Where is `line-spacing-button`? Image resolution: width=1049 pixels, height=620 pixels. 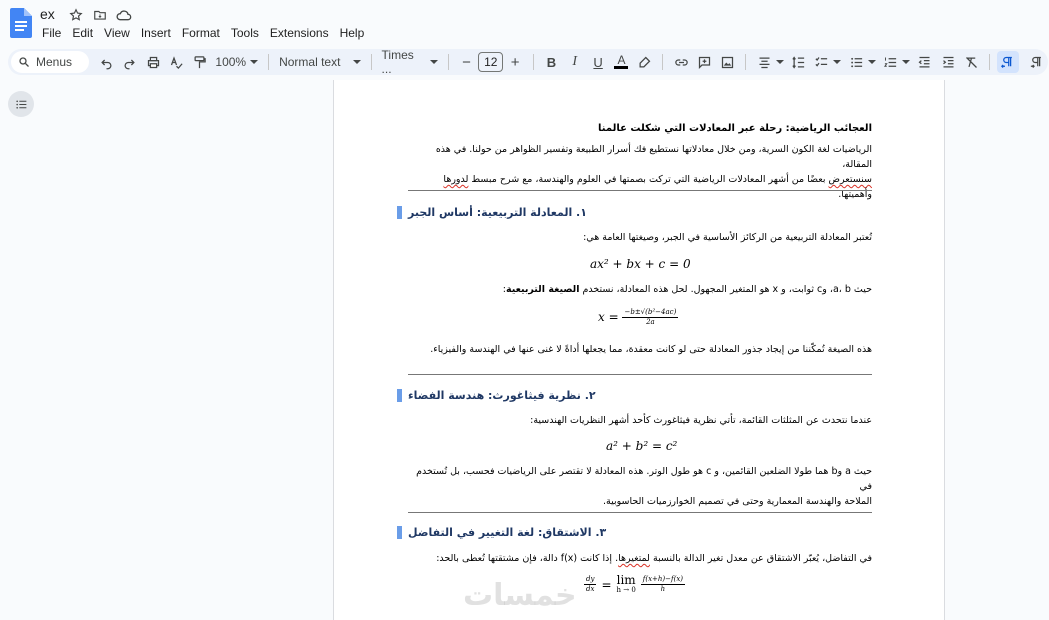 line-spacing-button is located at coordinates (798, 62).